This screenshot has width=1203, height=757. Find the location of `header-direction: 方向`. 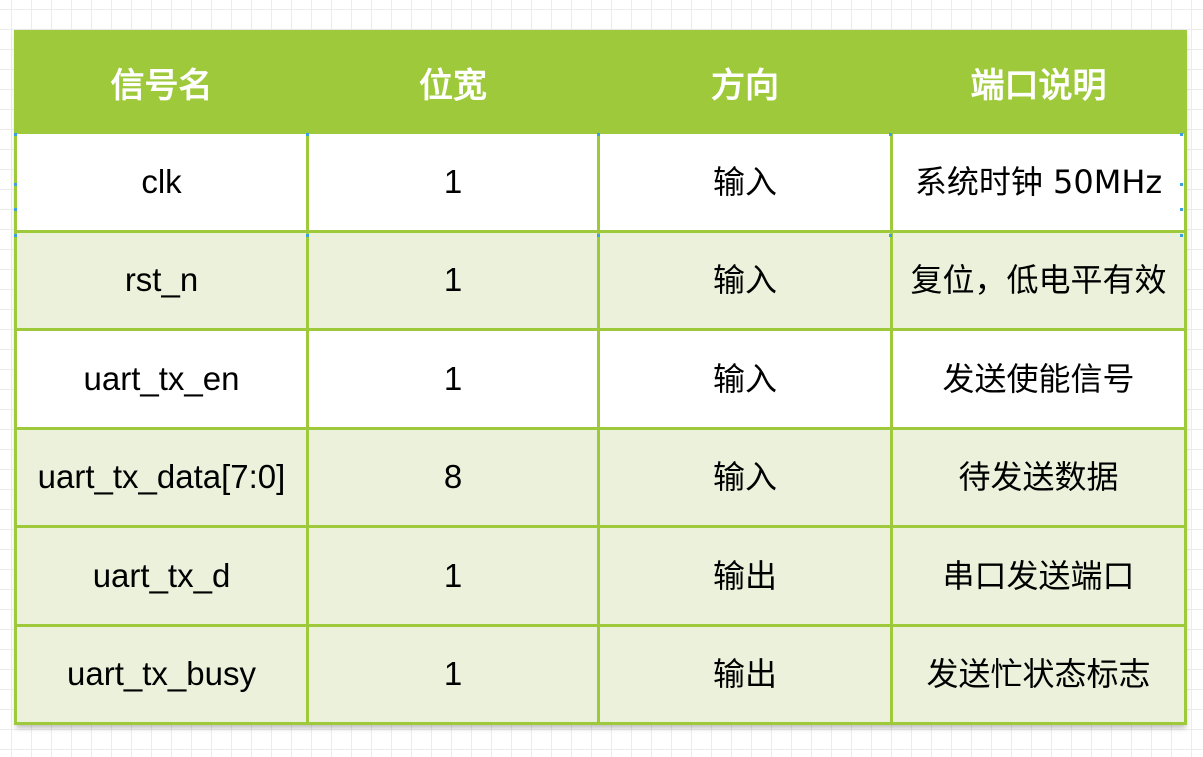

header-direction: 方向 is located at coordinates (745, 82).